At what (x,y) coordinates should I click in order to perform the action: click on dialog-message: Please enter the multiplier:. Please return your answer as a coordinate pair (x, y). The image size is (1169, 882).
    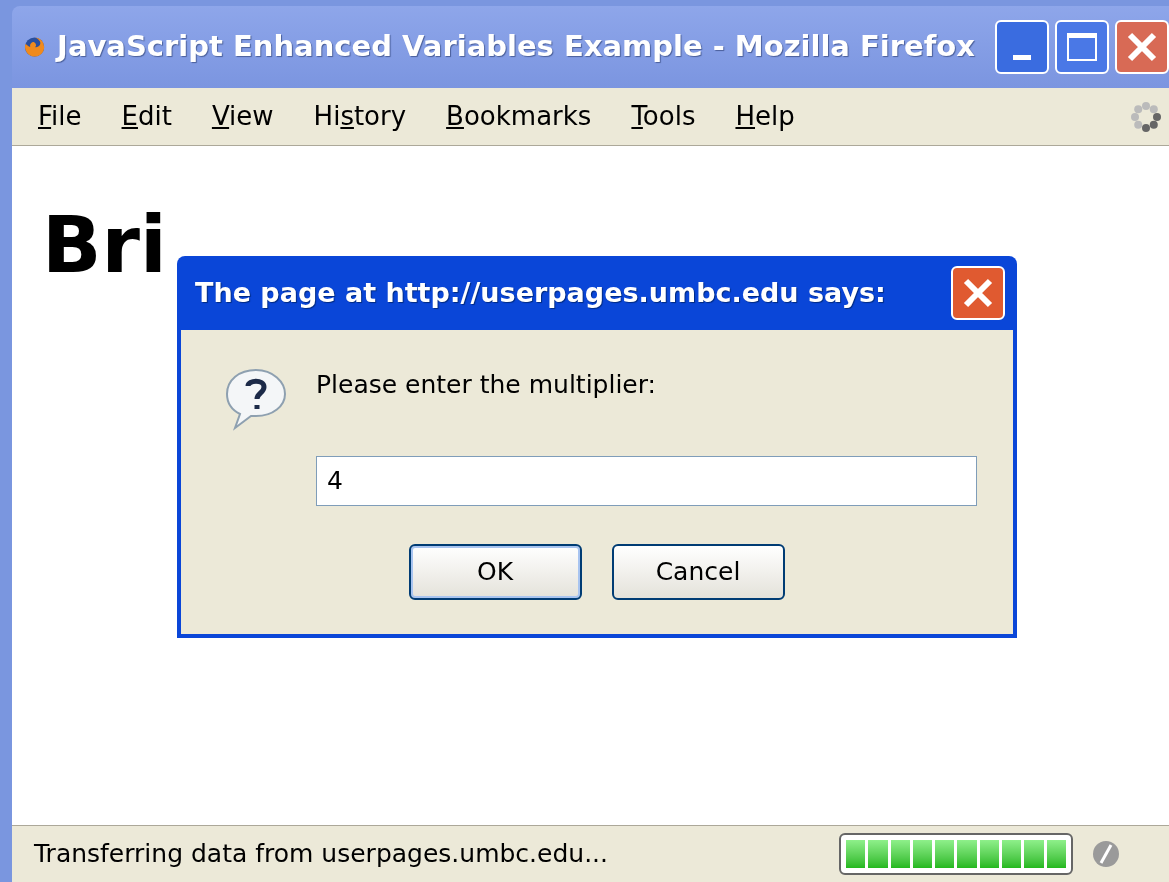
    Looking at the image, I should click on (486, 385).